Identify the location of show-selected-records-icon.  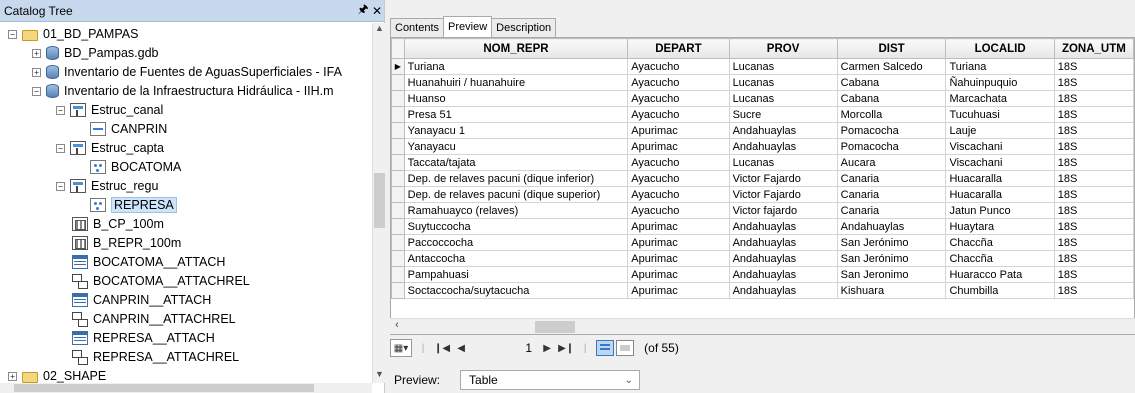
(625, 348).